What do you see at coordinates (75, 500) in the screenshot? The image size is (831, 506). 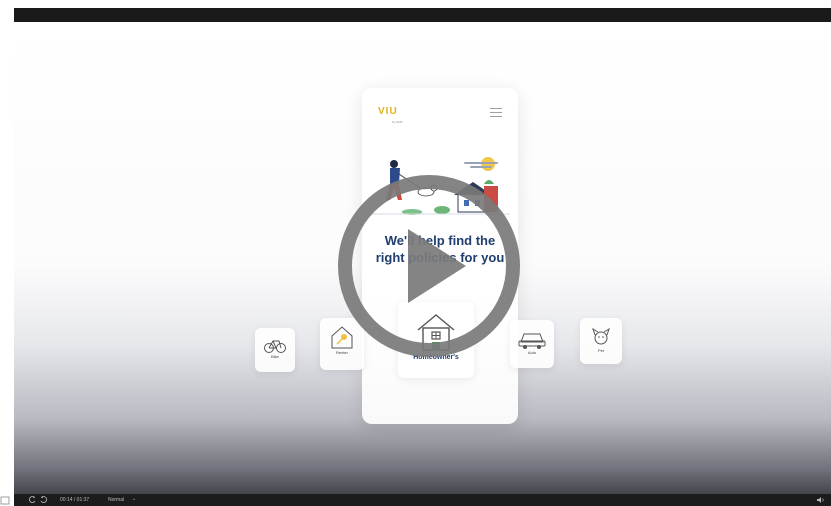 I see `time-display: 00:14 / 01:37` at bounding box center [75, 500].